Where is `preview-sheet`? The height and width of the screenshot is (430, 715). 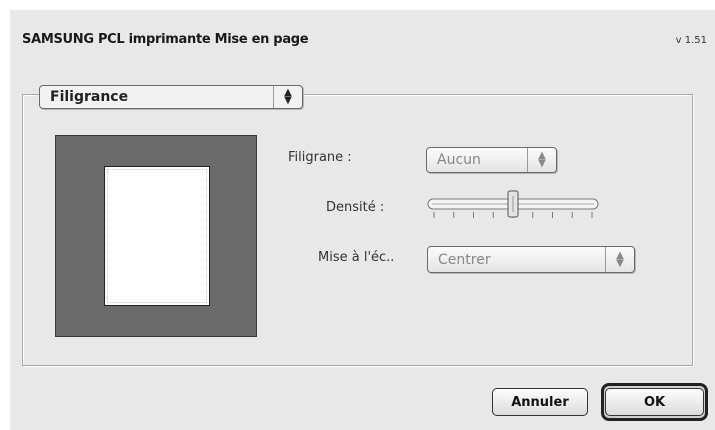 preview-sheet is located at coordinates (157, 236).